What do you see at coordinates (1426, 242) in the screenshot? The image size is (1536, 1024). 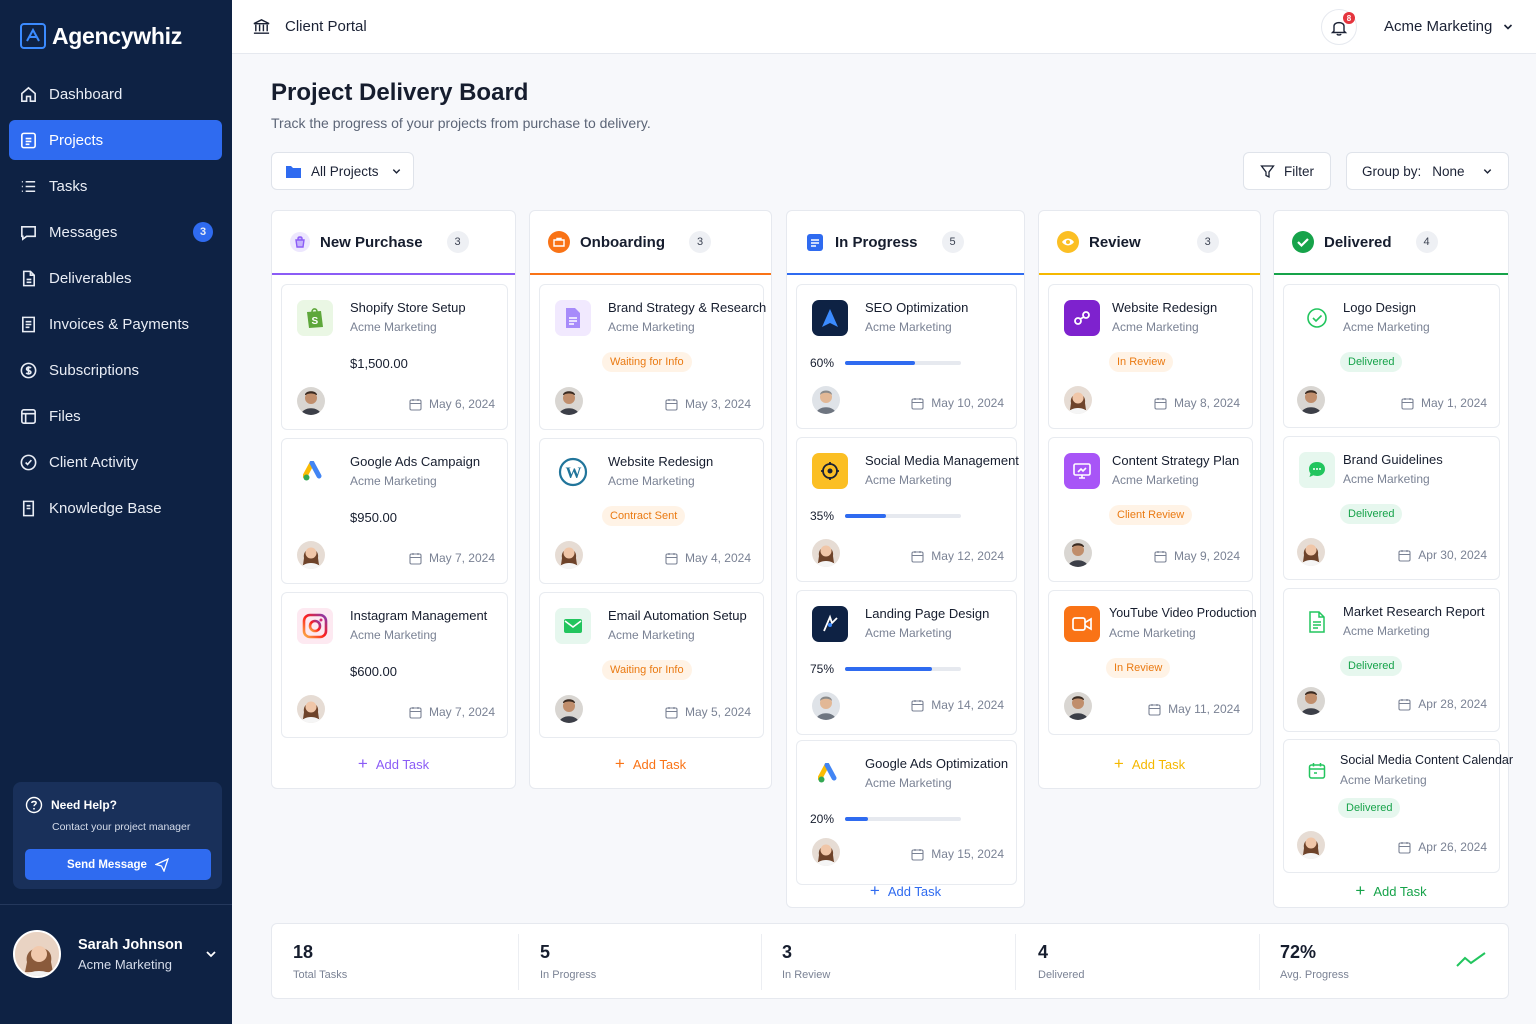 I see `column-count: 4` at bounding box center [1426, 242].